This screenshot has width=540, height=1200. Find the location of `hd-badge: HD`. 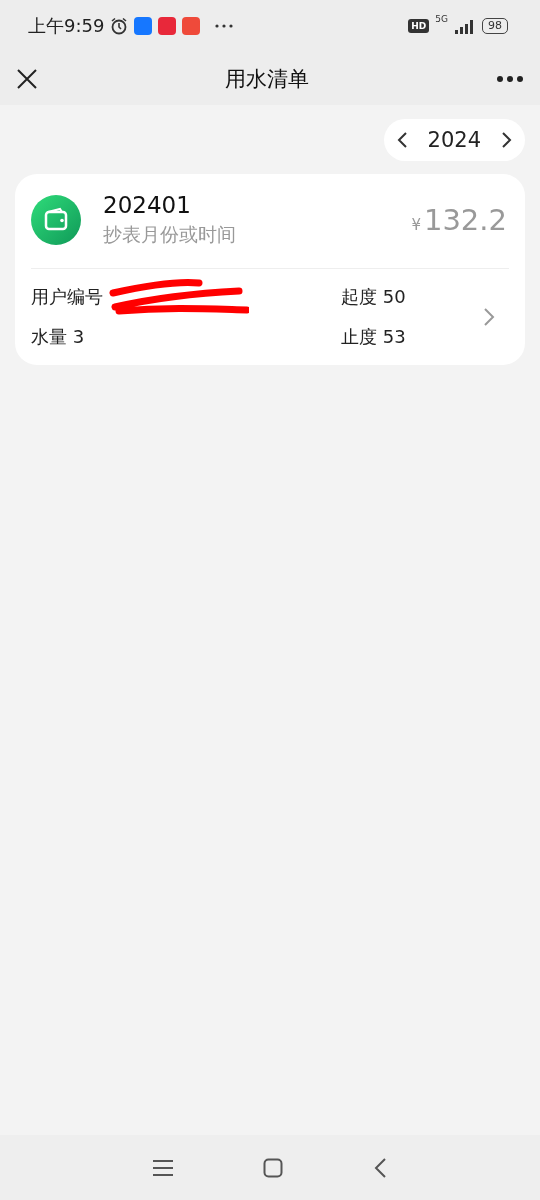

hd-badge: HD is located at coordinates (419, 26).